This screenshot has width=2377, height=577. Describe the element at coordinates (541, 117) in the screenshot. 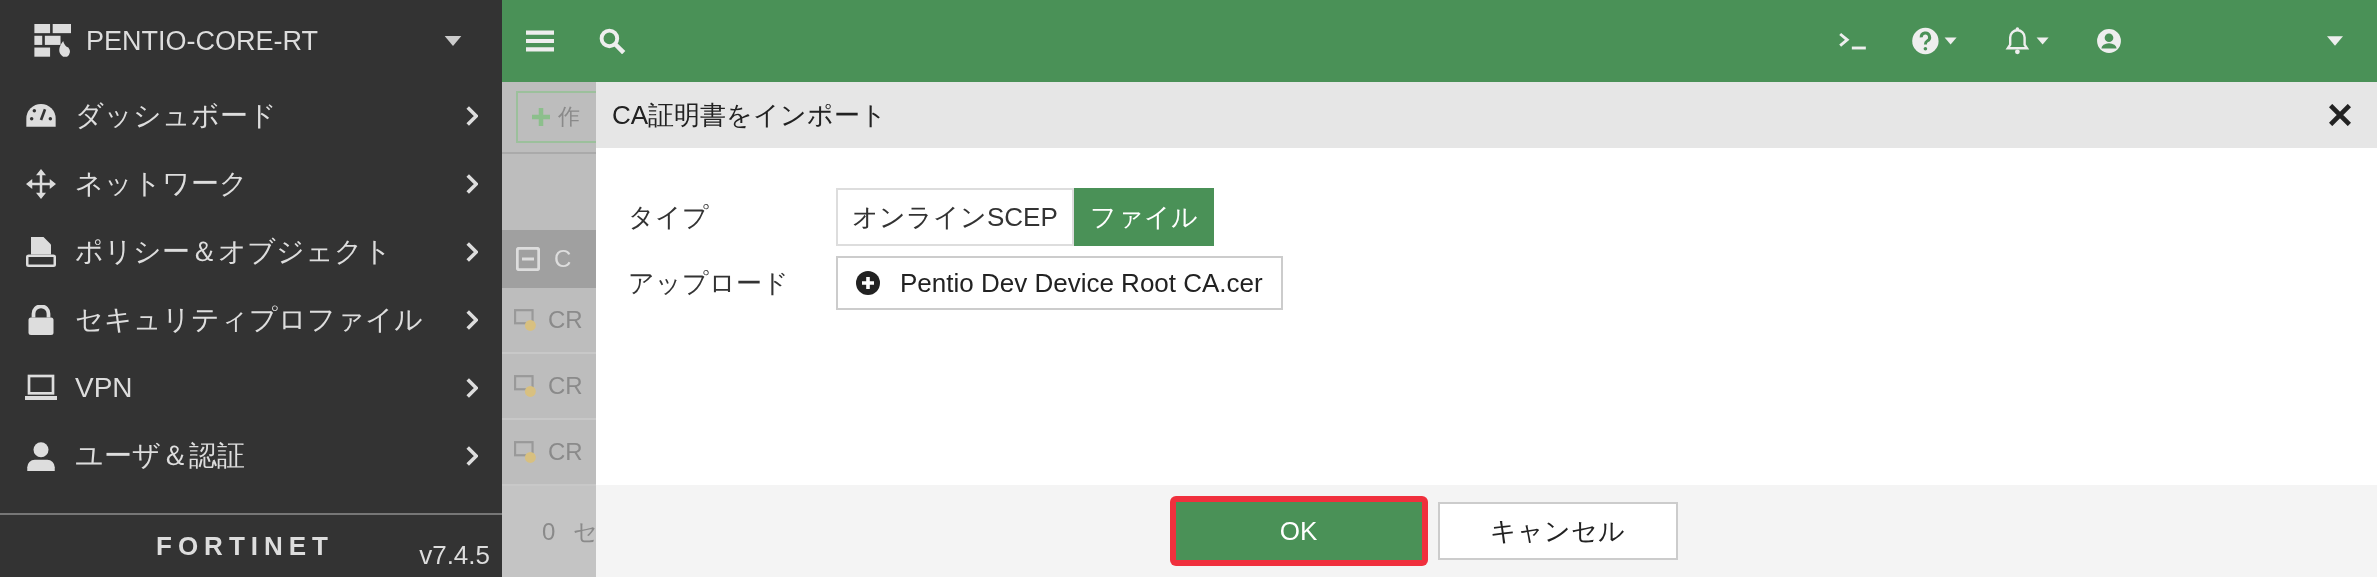

I see `plus-icon` at that location.